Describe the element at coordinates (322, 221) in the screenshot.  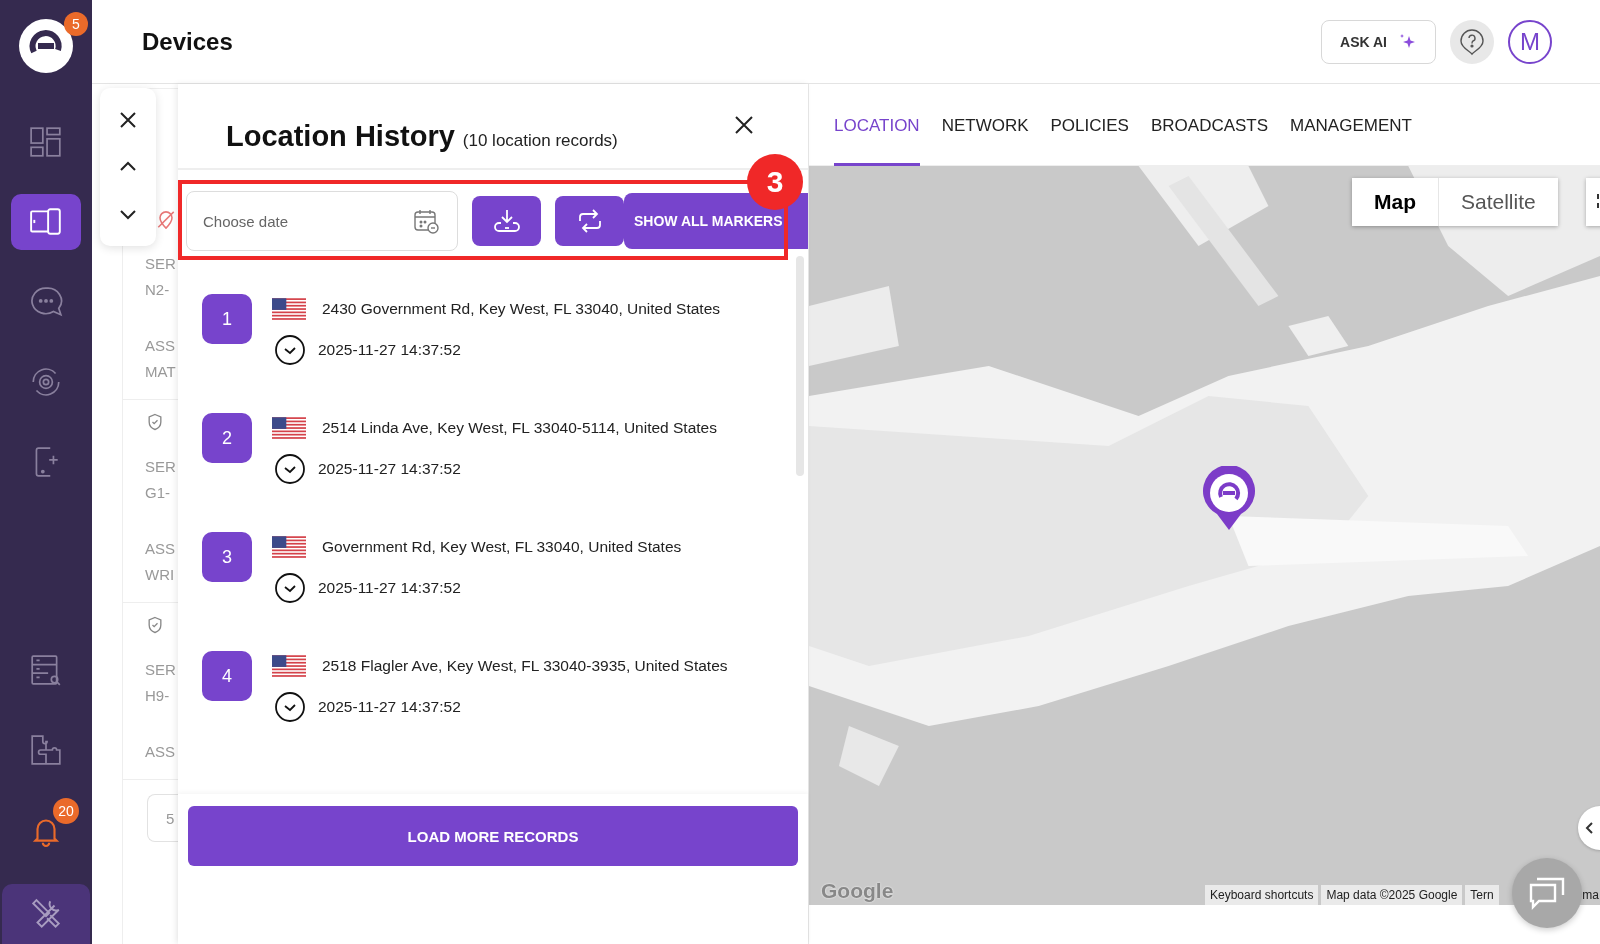
I see `date-field: Choose date` at that location.